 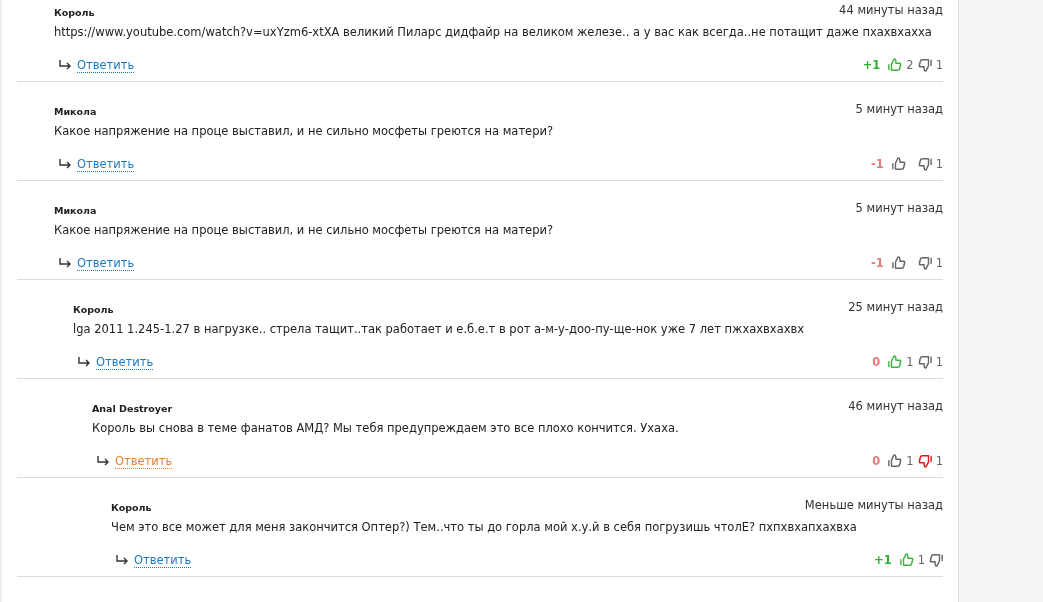 What do you see at coordinates (493, 32) in the screenshot?
I see `comment-text: https://www.youtube.com/watch?v=uxYzm6-xtXA великий Пиларс дидфайр на великом железе.. а у вас как всегда..не потащит даже пхахвхахха` at bounding box center [493, 32].